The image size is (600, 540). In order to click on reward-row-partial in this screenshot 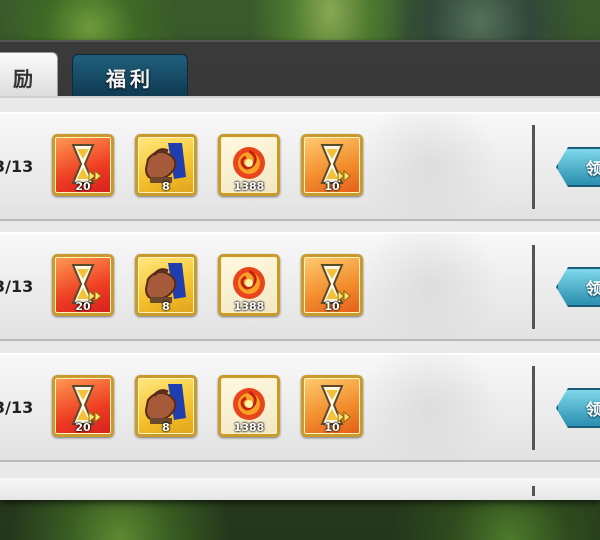, I will do `click(300, 489)`.